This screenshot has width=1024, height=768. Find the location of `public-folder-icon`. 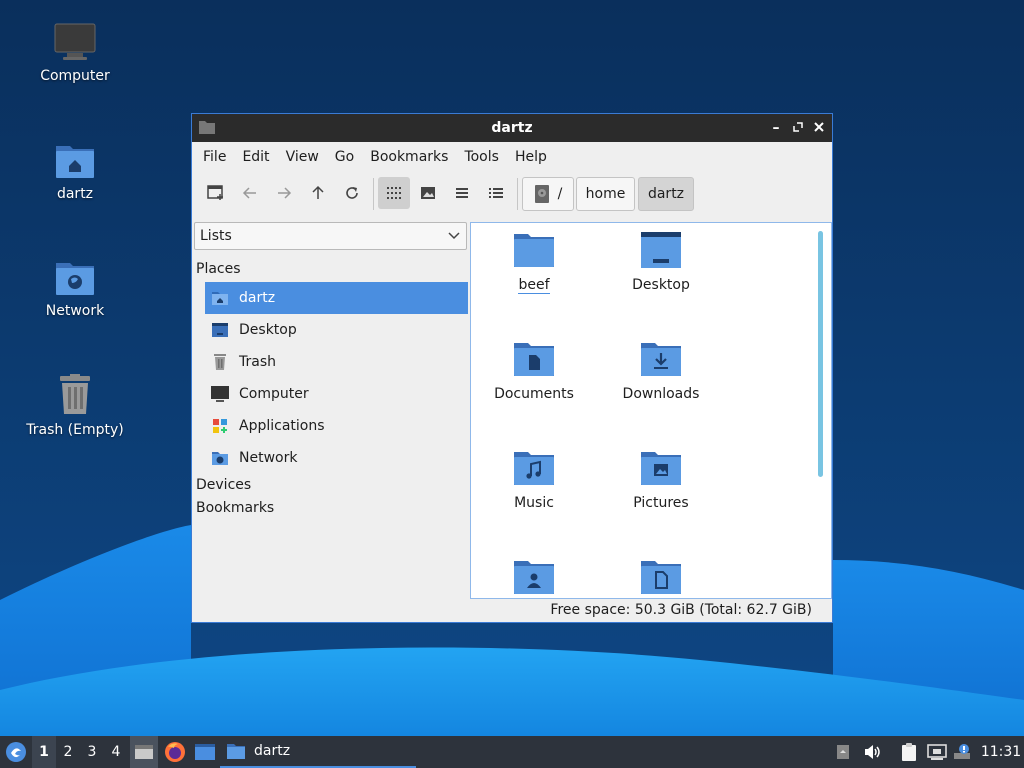

public-folder-icon is located at coordinates (534, 577).